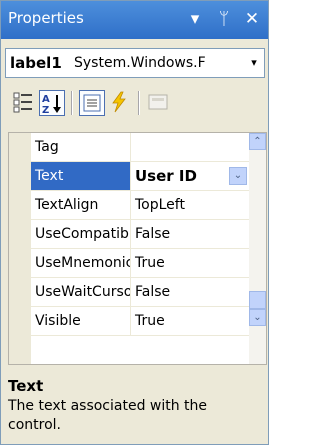 The height and width of the screenshot is (445, 320). I want to click on object-selector-dropdown: label1 System.Windows.F ▾, so click(135, 63).